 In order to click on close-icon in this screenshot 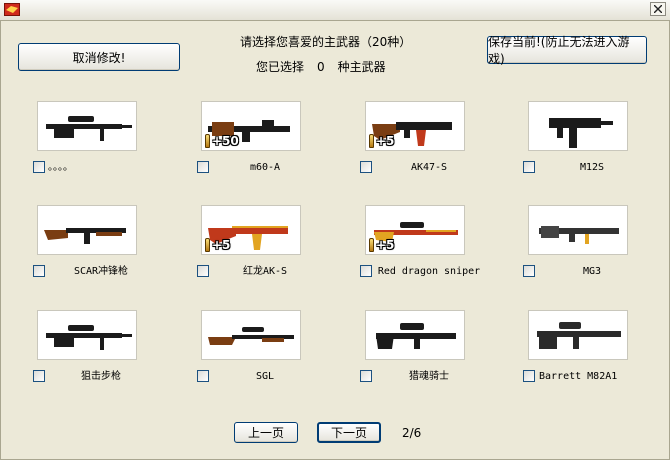, I will do `click(658, 9)`.